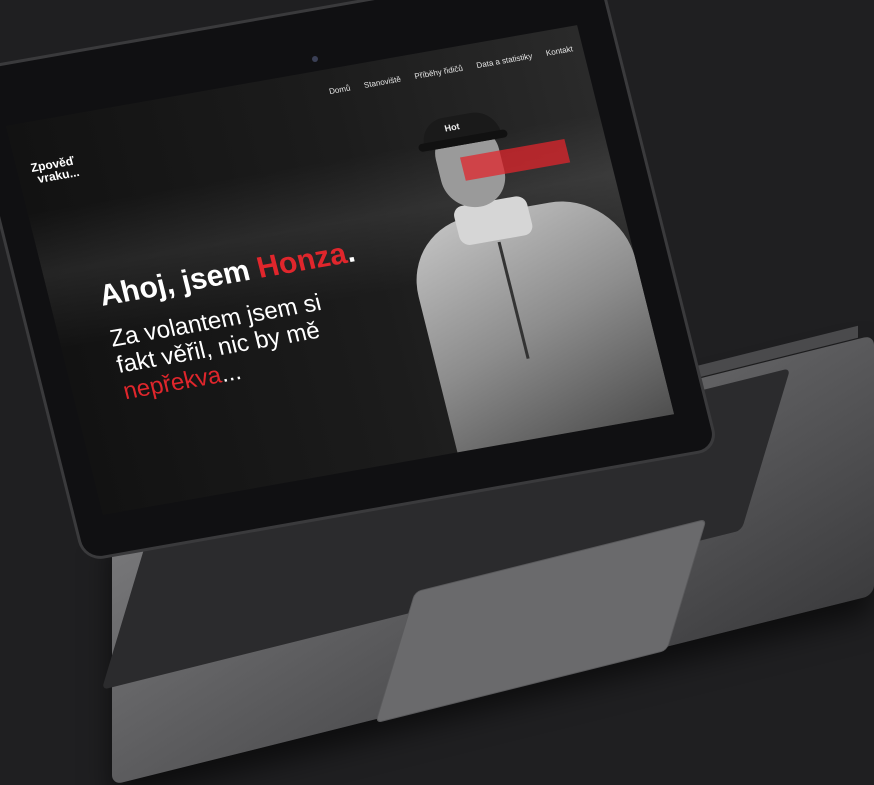 The height and width of the screenshot is (785, 874). Describe the element at coordinates (315, 59) in the screenshot. I see `webcam-icon` at that location.